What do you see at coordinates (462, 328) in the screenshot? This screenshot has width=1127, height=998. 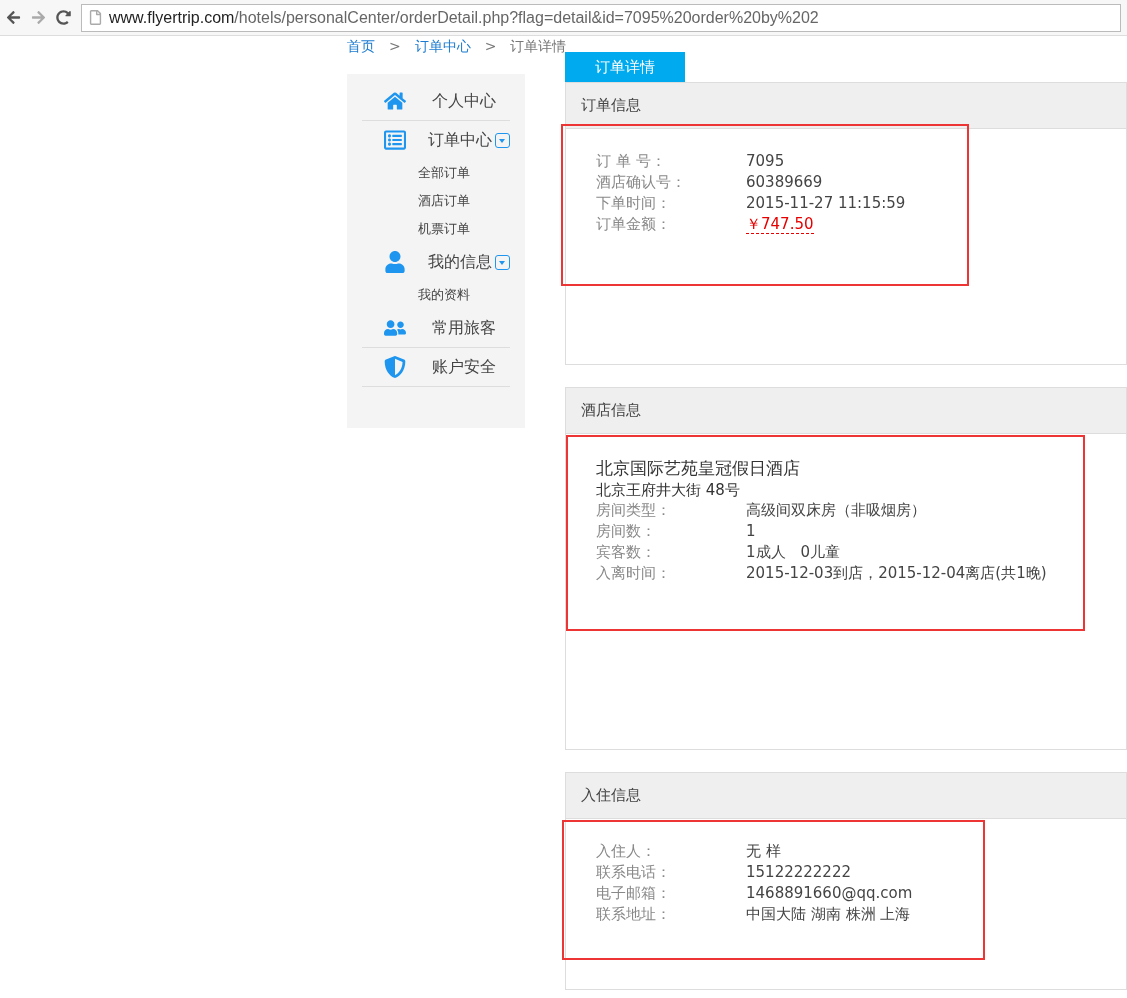 I see `sidebar-item: 常用旅客` at bounding box center [462, 328].